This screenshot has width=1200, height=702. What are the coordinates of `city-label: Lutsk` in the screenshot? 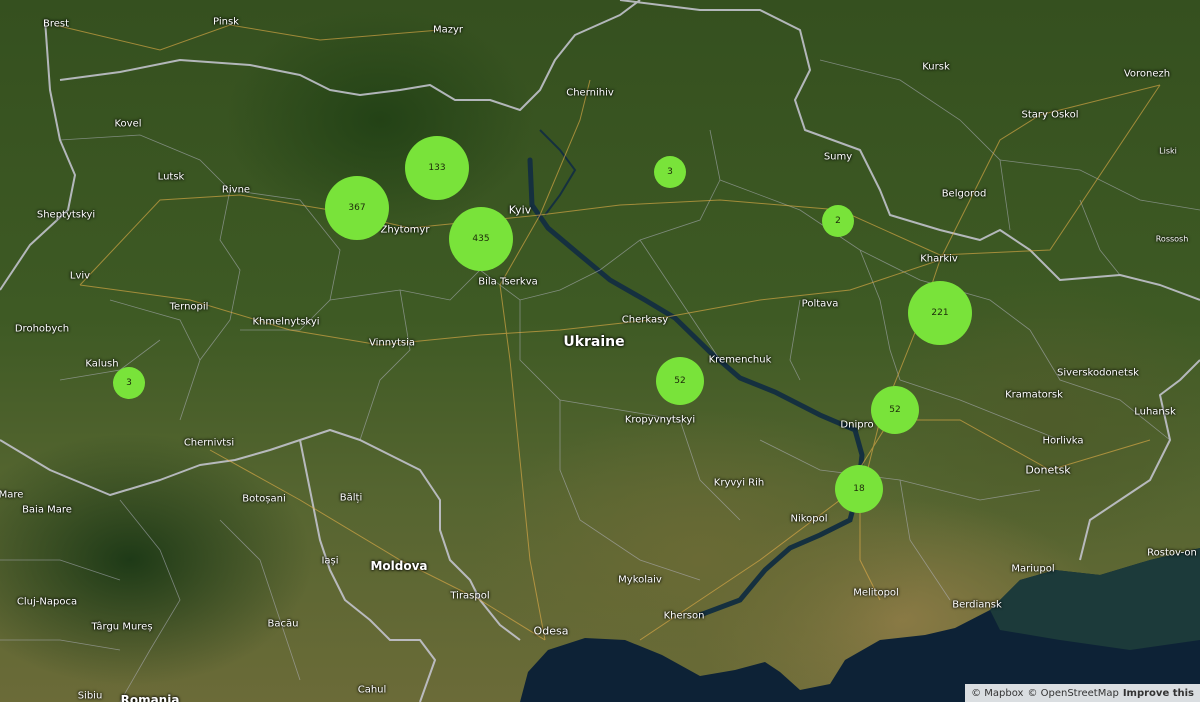 It's located at (171, 177).